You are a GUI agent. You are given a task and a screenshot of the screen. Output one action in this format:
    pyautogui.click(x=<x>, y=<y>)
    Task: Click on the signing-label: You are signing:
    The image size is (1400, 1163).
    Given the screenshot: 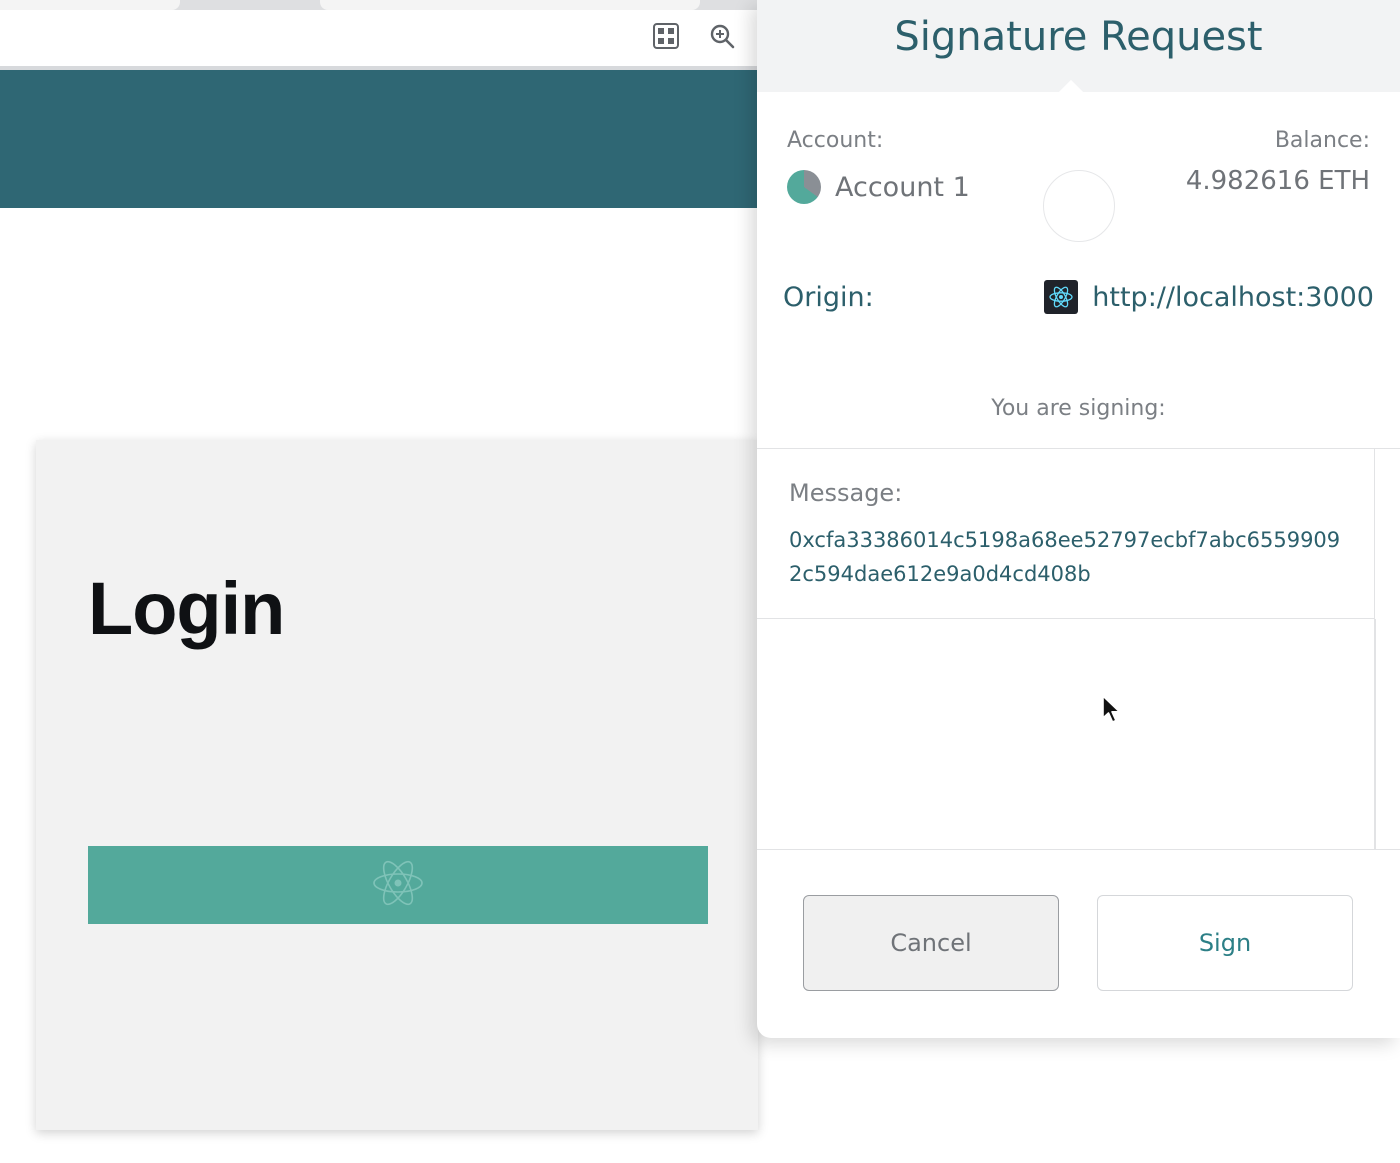 What is the action you would take?
    pyautogui.click(x=1078, y=408)
    